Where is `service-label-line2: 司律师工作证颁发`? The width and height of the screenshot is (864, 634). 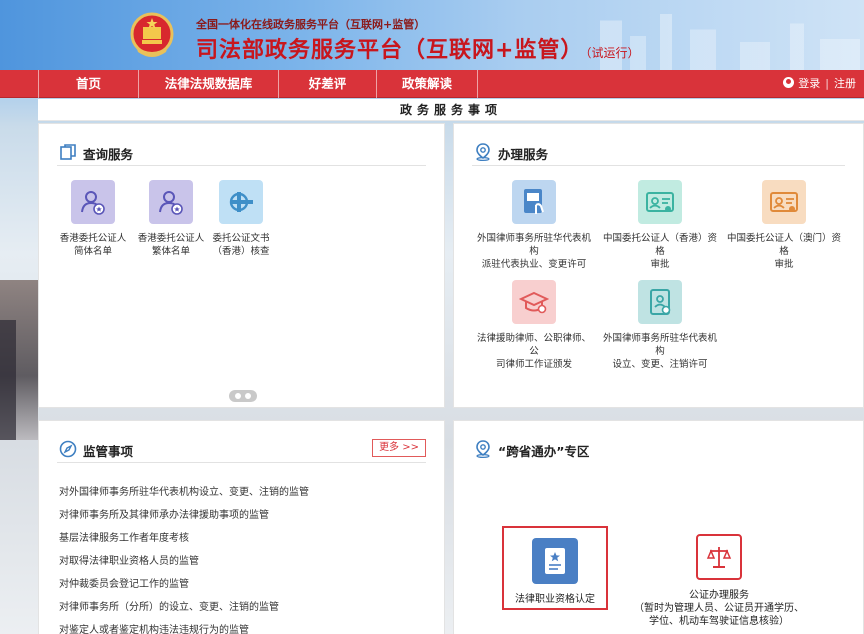 service-label-line2: 司律师工作证颁发 is located at coordinates (533, 364).